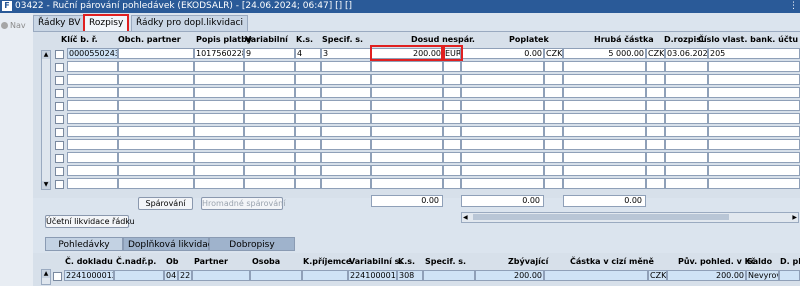 The width and height of the screenshot is (800, 286). What do you see at coordinates (171, 275) in the screenshot?
I see `cell-ob: 04` at bounding box center [171, 275].